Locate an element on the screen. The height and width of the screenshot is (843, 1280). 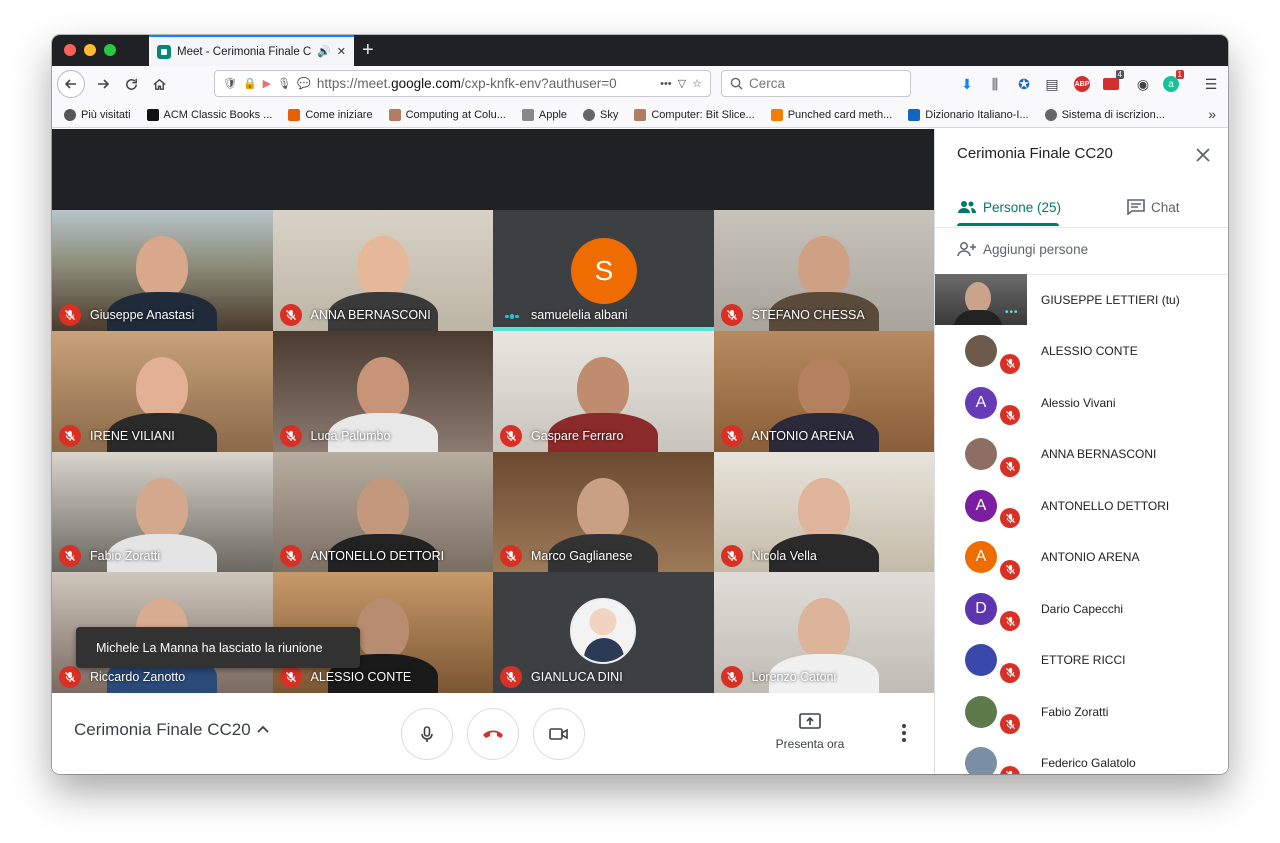
participant-video-tile: Nicola Vella is located at coordinates (823, 512).